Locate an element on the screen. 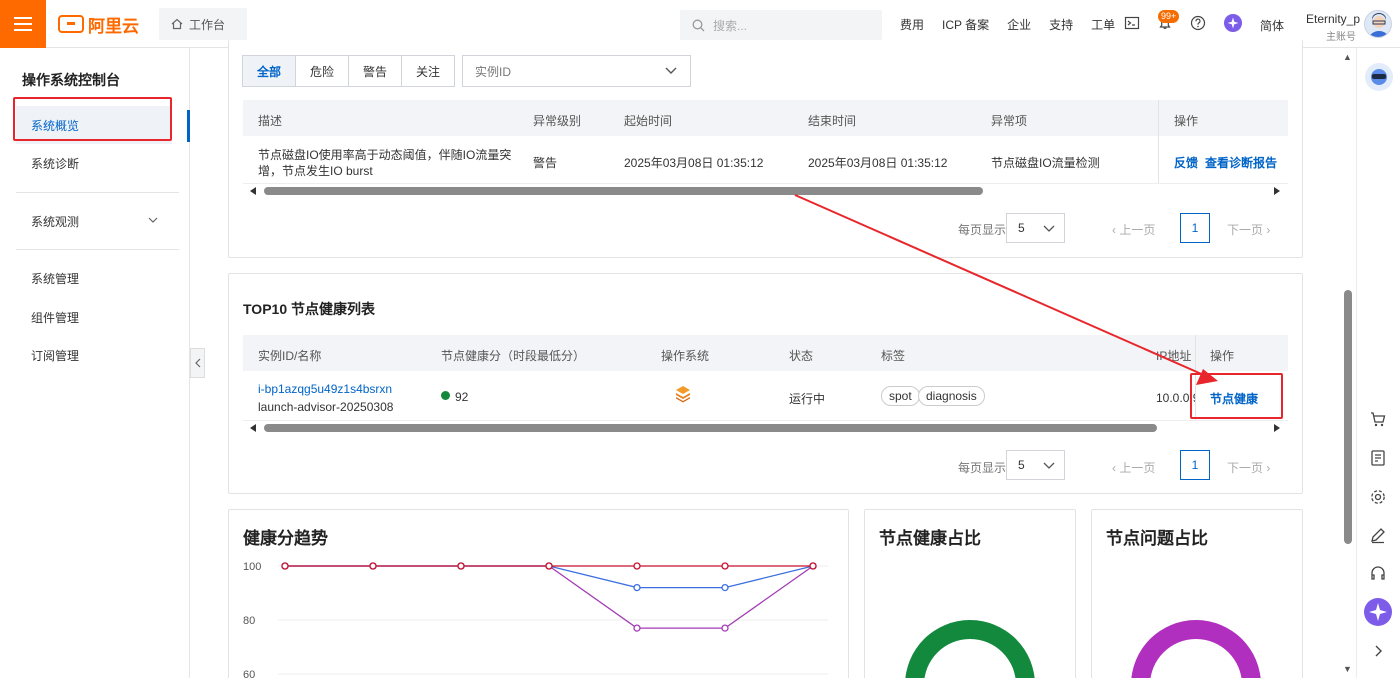  row-description-line2: 增，节点发生IO burst is located at coordinates (315, 171).